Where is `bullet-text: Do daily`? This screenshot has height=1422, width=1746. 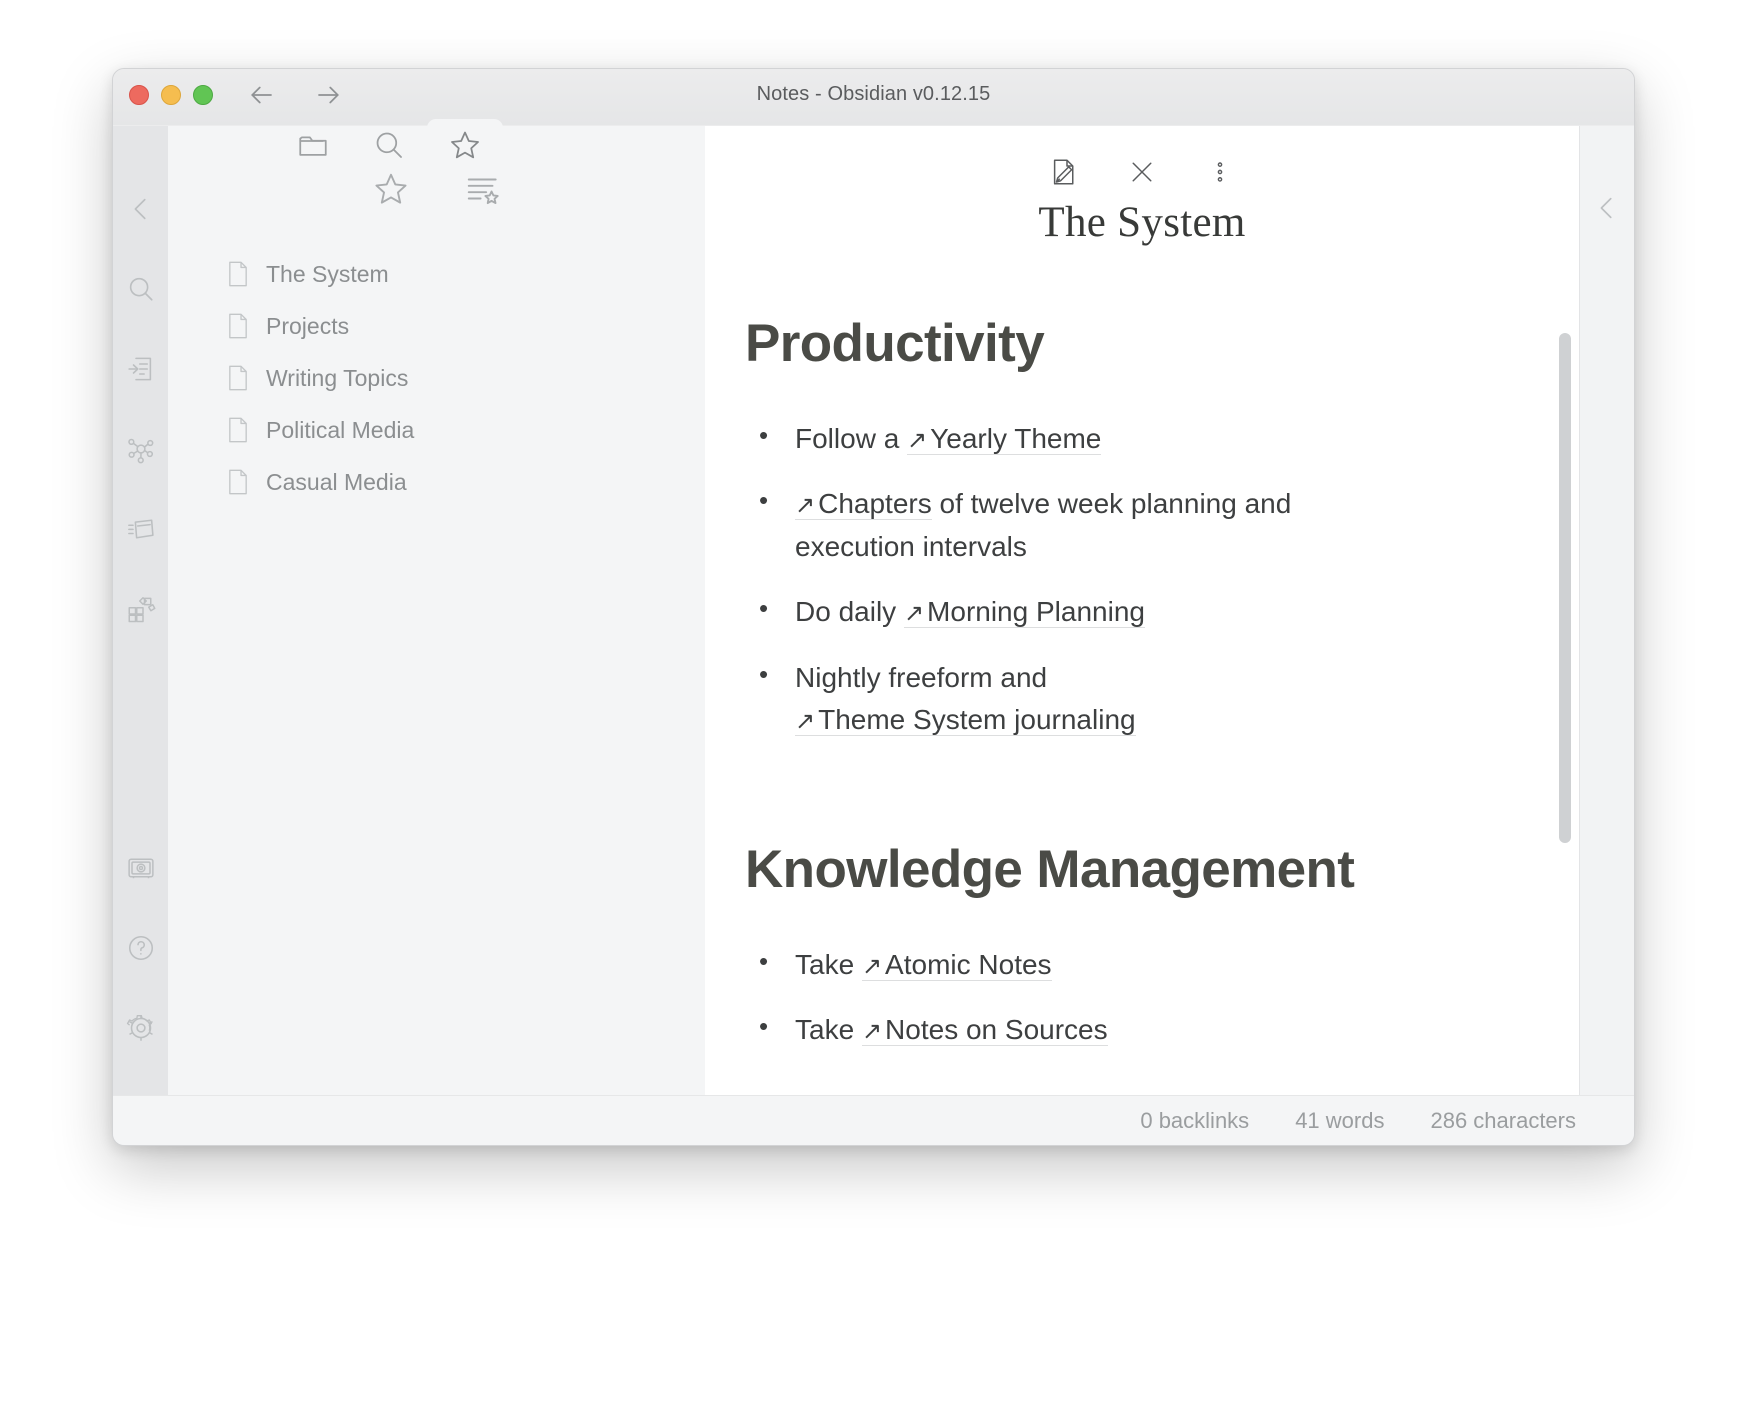
bullet-text: Do daily is located at coordinates (849, 612).